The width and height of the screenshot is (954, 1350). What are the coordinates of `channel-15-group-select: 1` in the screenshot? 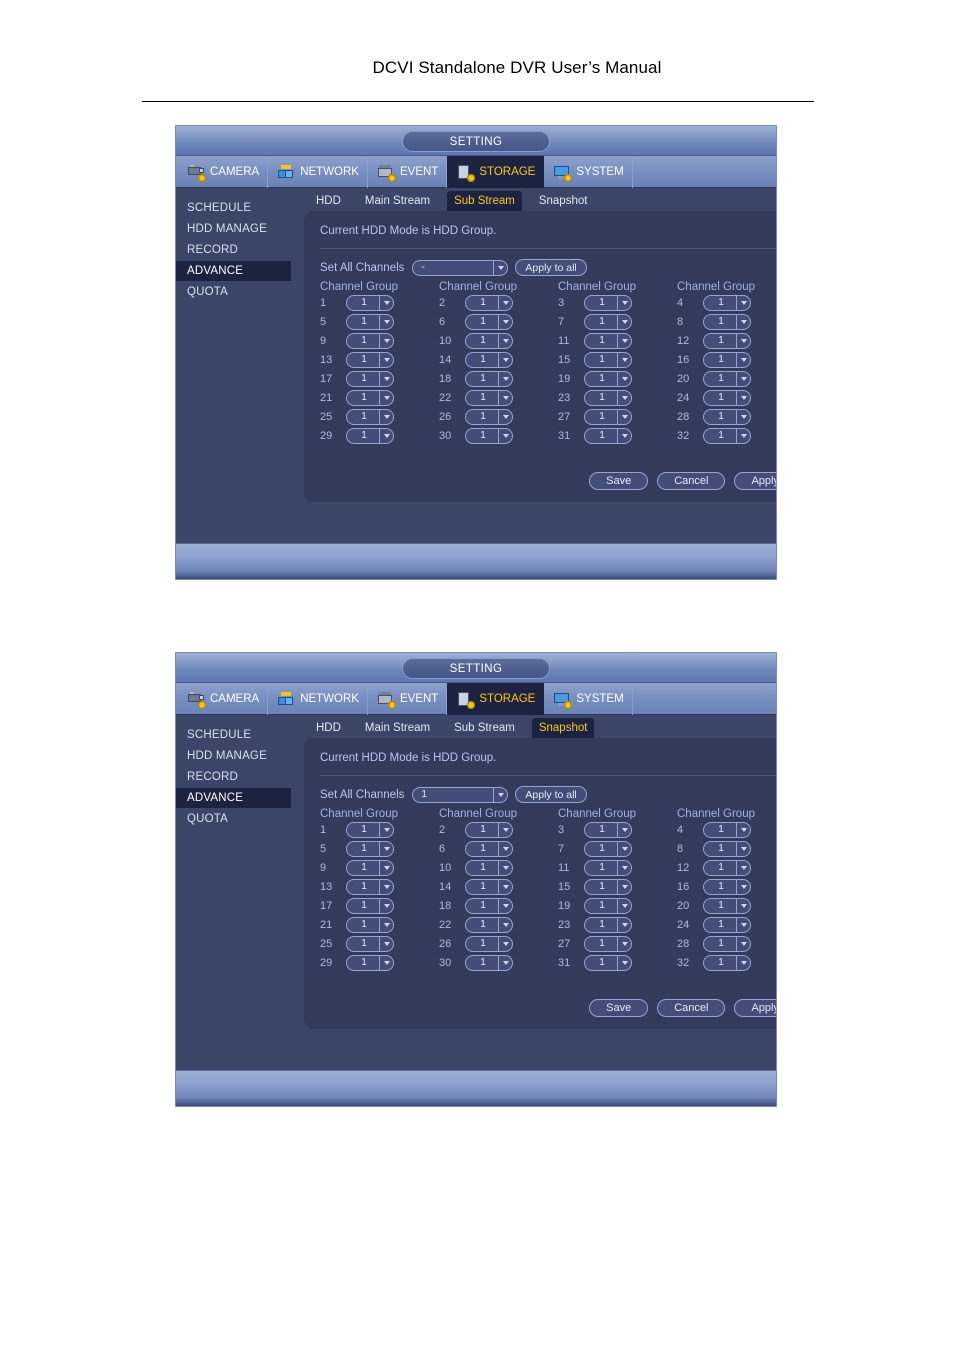 It's located at (608, 359).